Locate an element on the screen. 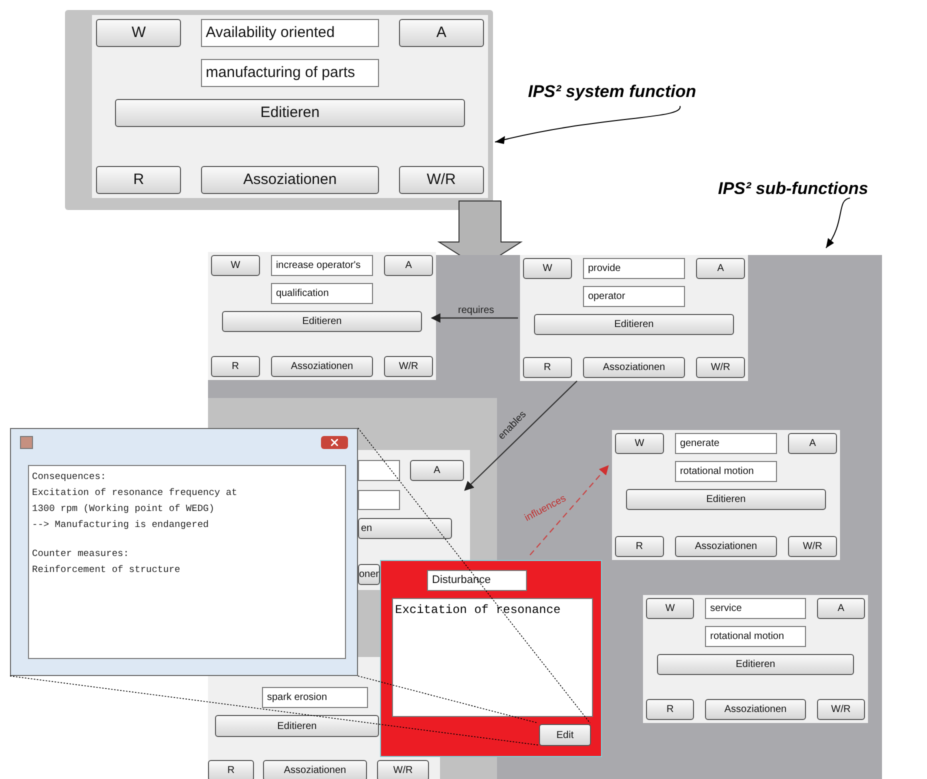 The image size is (927, 779). text-line: --> Manufacturing is endangered is located at coordinates (121, 525).